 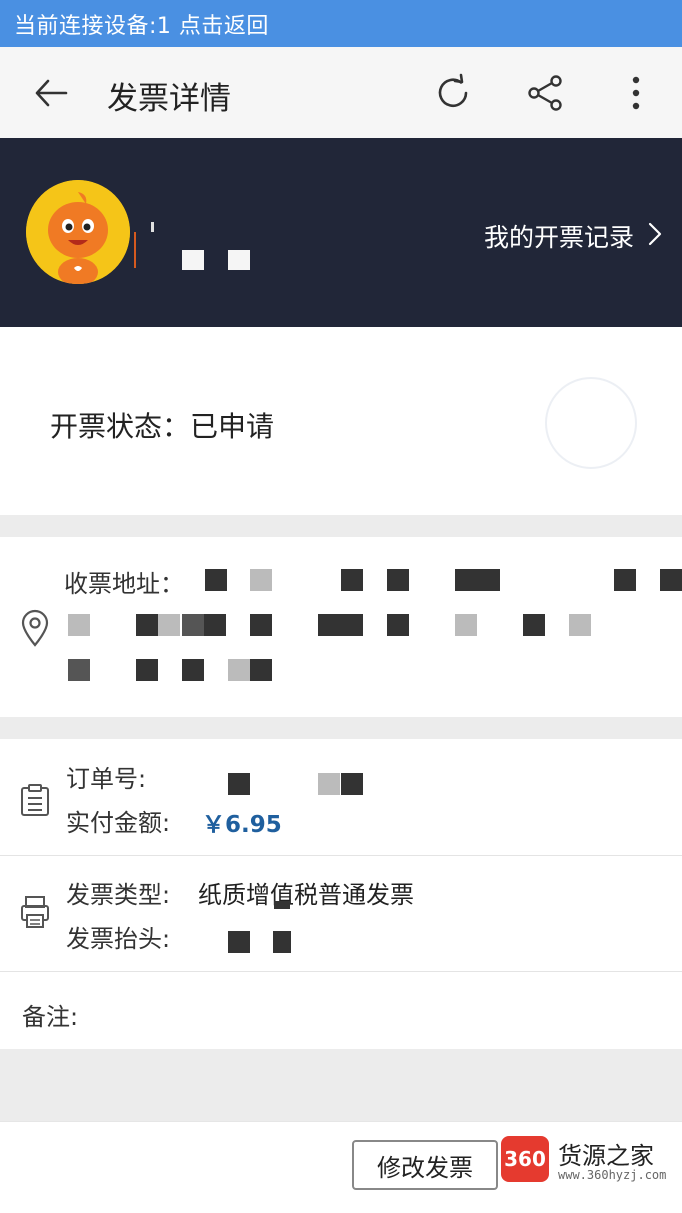 What do you see at coordinates (106, 779) in the screenshot?
I see `order-number-label: 订单号:` at bounding box center [106, 779].